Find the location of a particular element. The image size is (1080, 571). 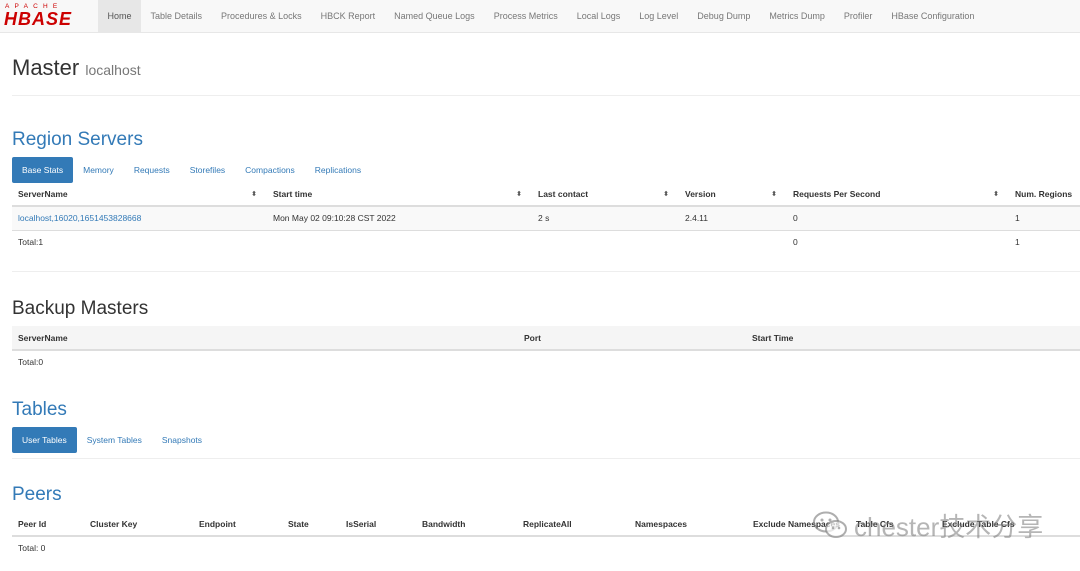

tab-snapshots: Snapshots is located at coordinates (182, 440).